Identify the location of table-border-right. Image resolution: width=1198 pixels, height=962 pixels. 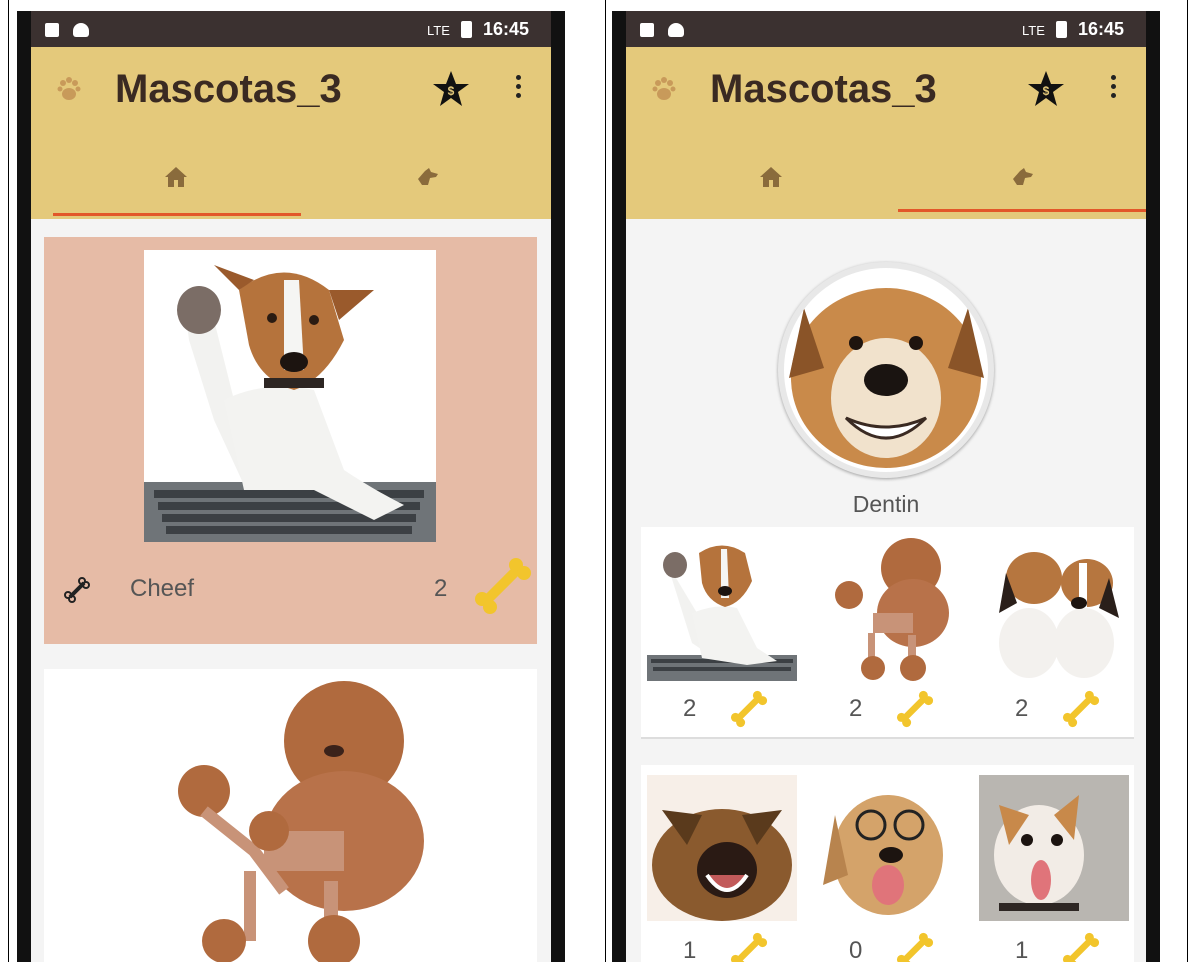
(1187, 481).